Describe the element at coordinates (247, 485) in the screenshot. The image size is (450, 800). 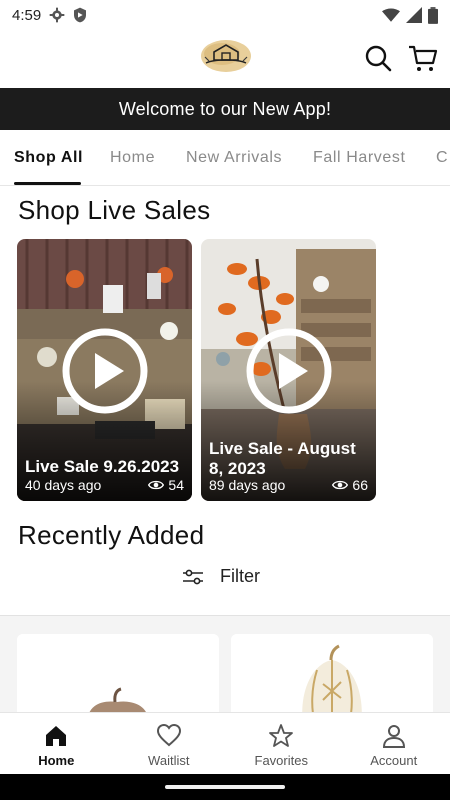
I see `live-sale-age: 89 days ago` at that location.